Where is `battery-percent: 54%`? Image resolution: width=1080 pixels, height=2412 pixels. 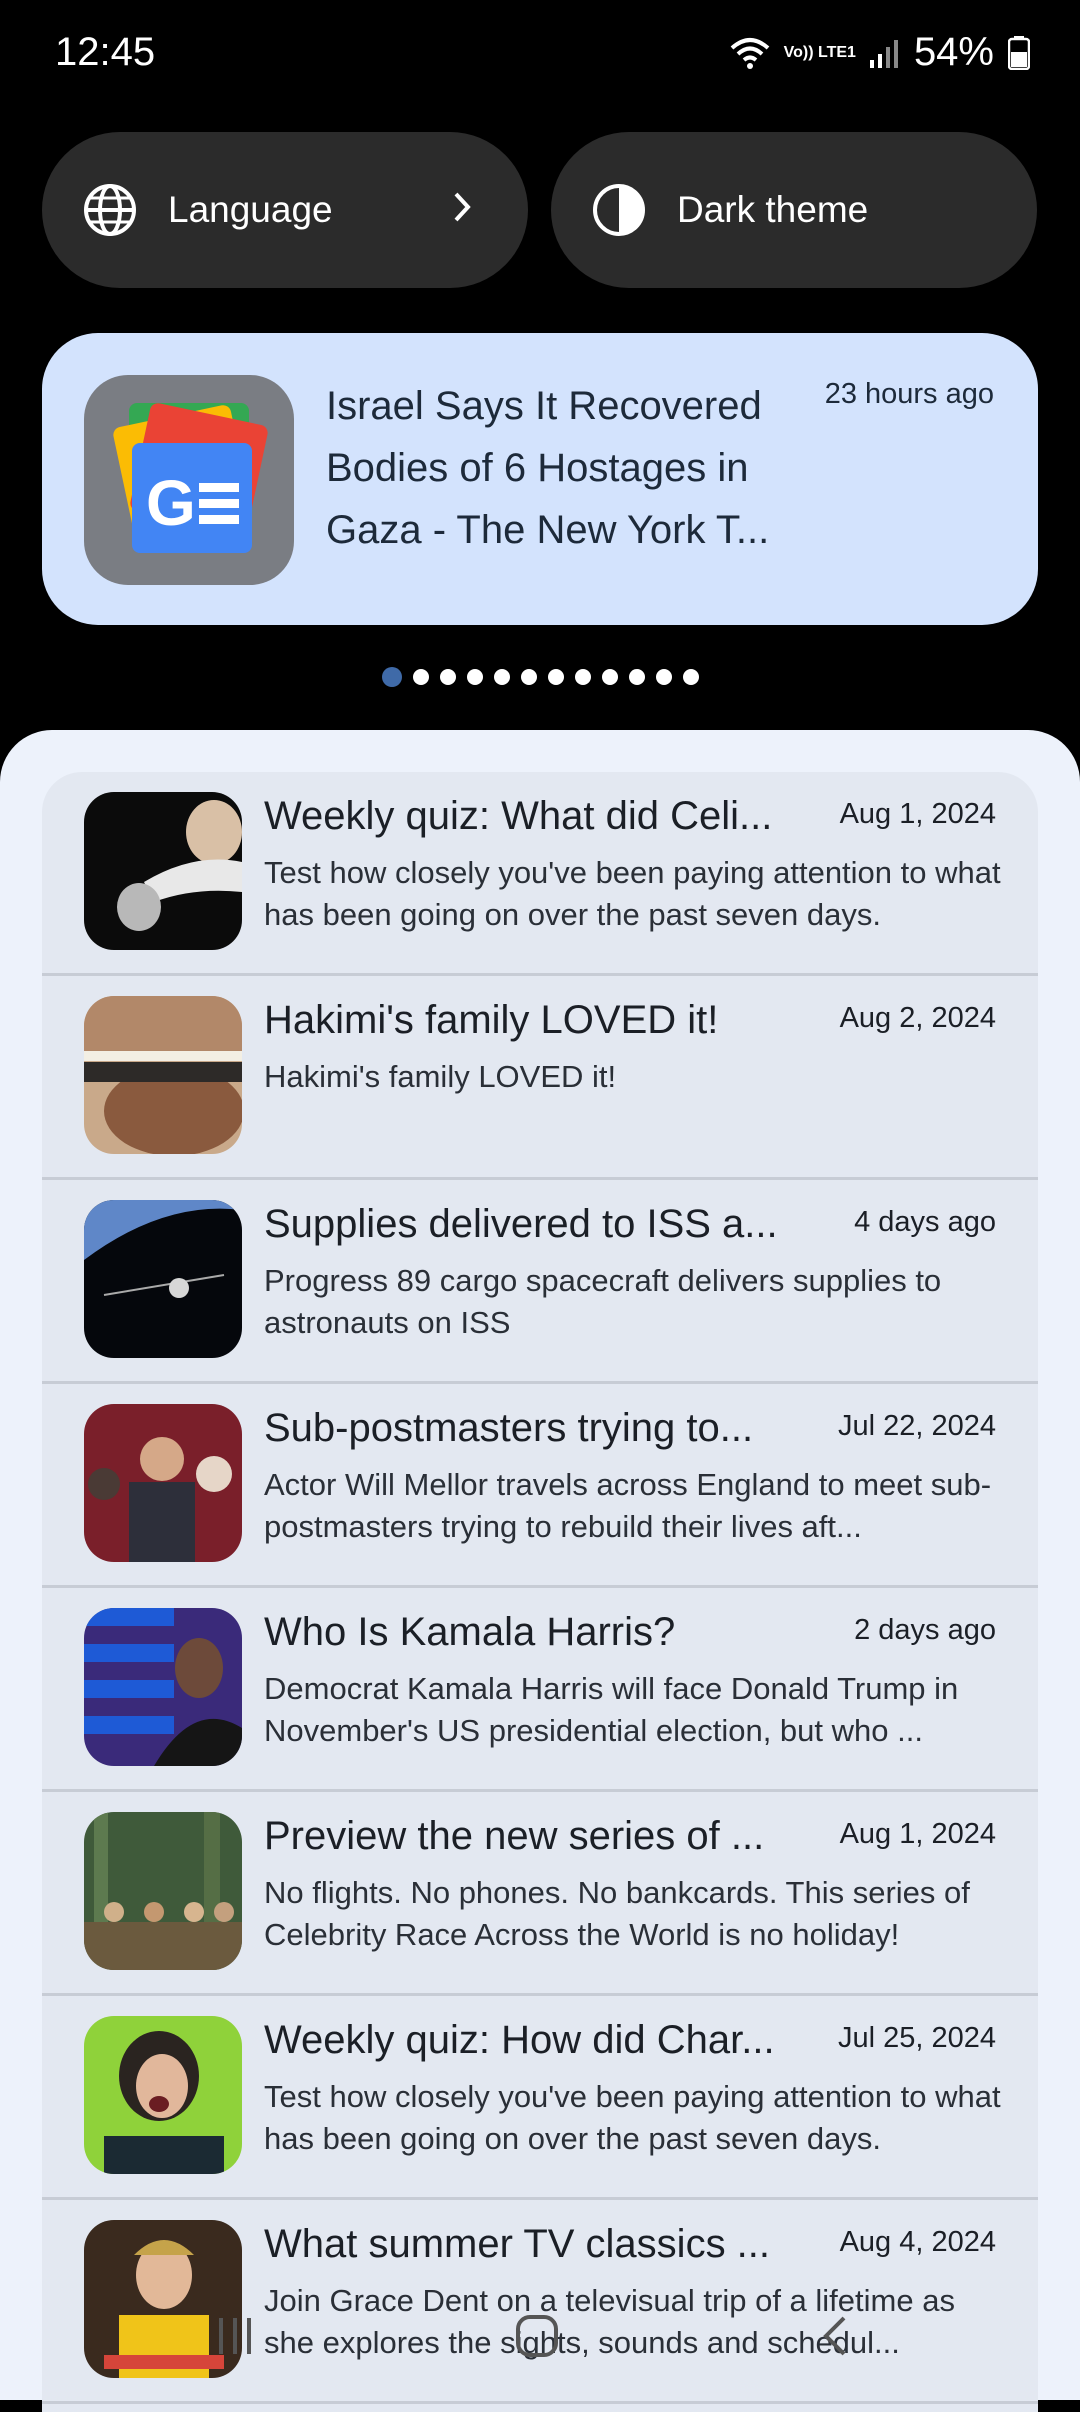
battery-percent: 54% is located at coordinates (953, 52).